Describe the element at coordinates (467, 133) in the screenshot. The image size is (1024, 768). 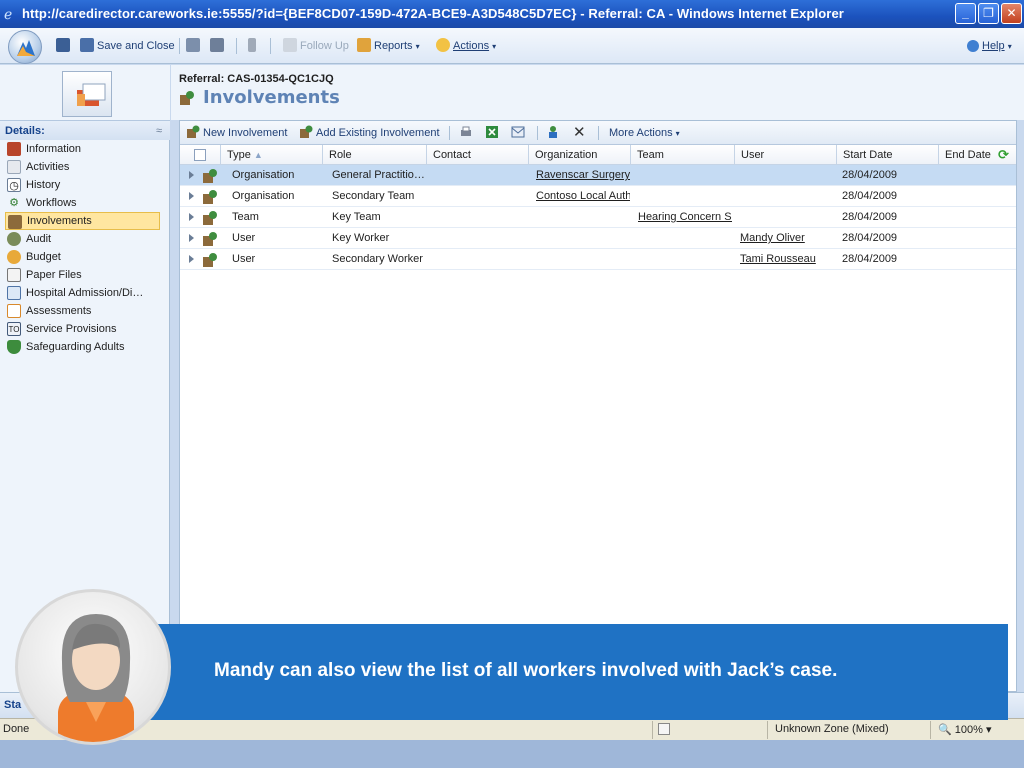
I see `print-grid-icon` at that location.